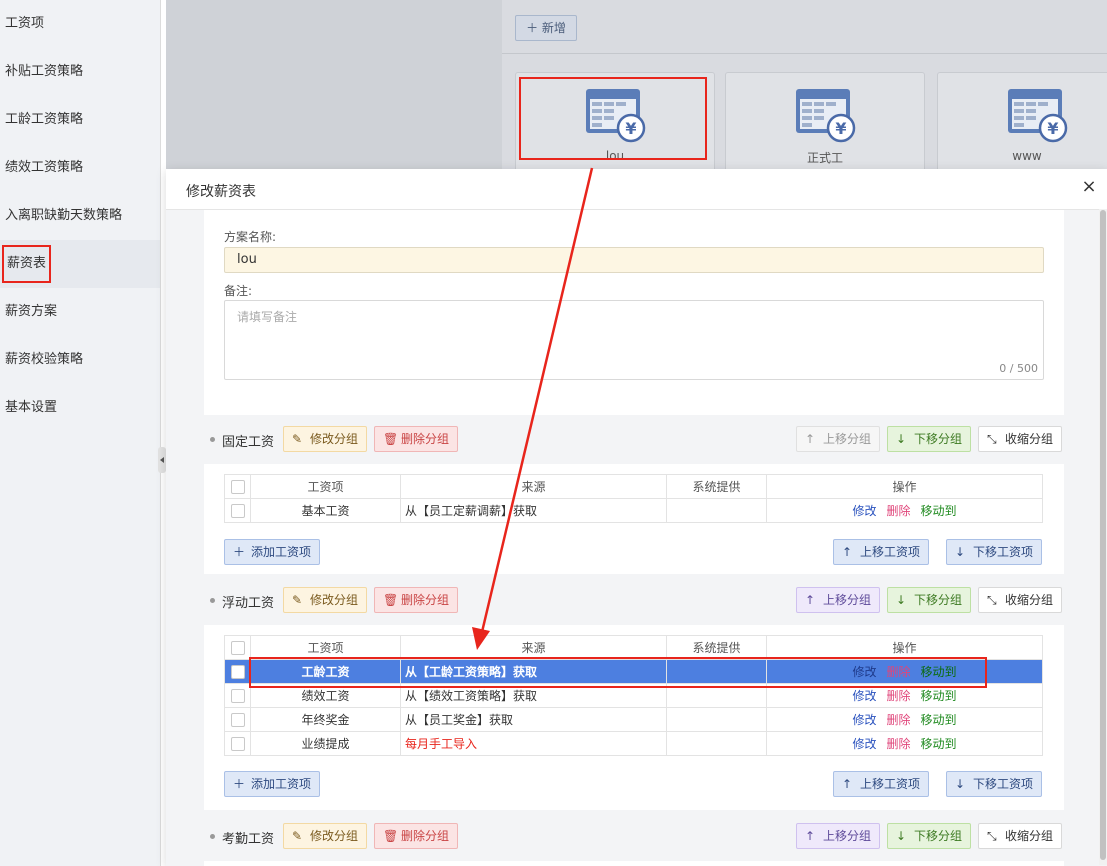  I want to click on add-button: ＋ 新增, so click(546, 28).